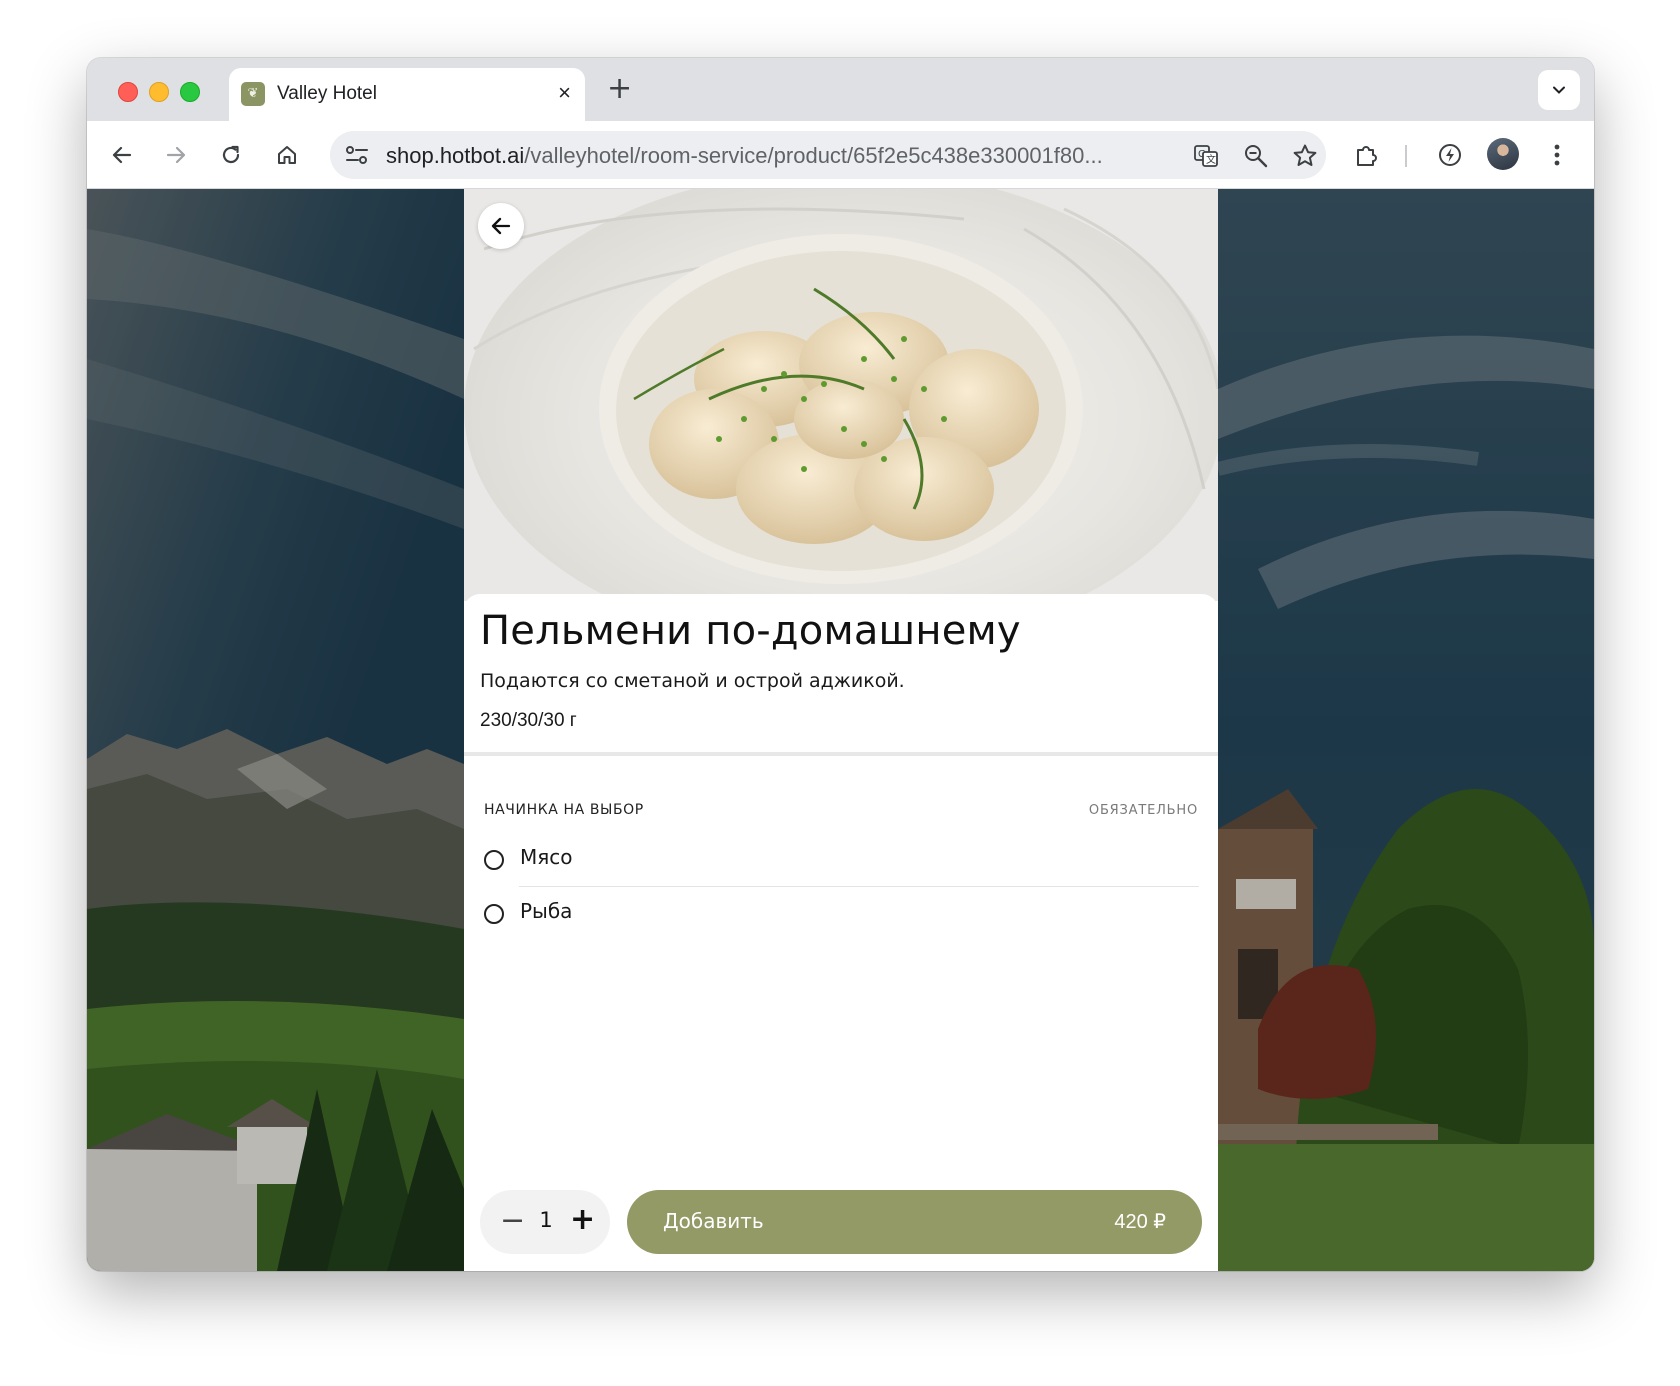 This screenshot has width=1680, height=1386. Describe the element at coordinates (1256, 156) in the screenshot. I see `zoom-icon` at that location.